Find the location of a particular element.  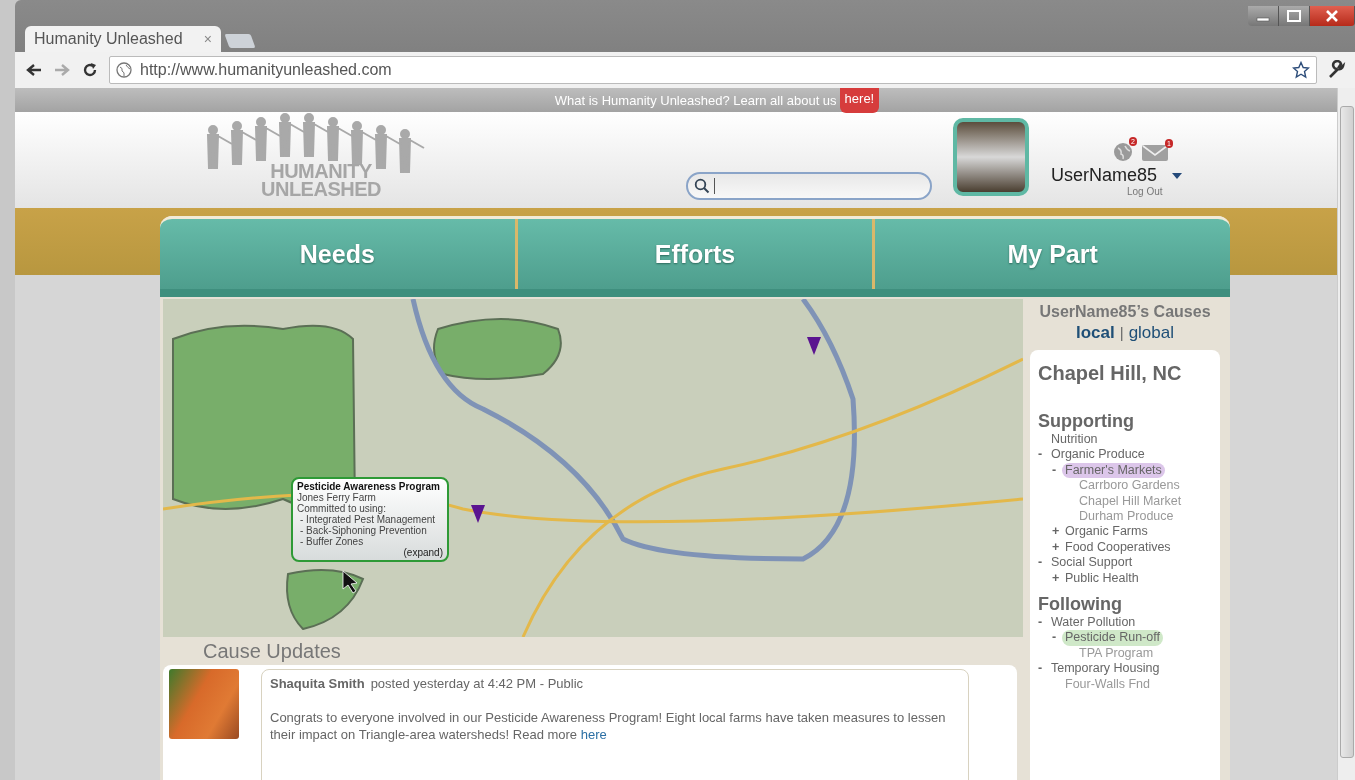

tree-item: TPA Program is located at coordinates (1116, 653).